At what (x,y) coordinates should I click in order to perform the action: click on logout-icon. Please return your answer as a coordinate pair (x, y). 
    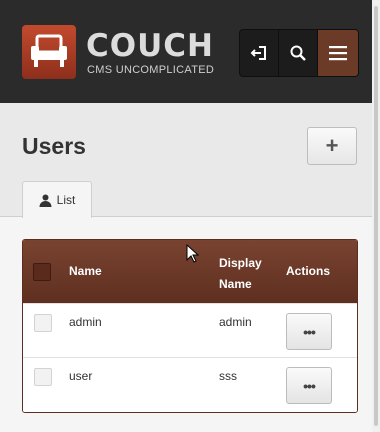
    Looking at the image, I should click on (258, 53).